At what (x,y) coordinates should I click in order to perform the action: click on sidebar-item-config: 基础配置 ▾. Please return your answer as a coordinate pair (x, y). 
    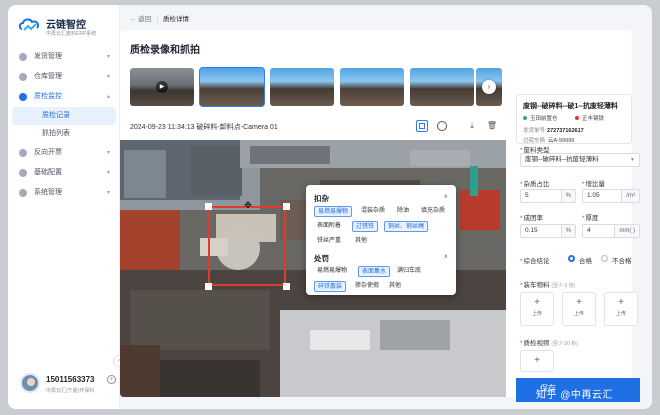
    Looking at the image, I should click on (64, 173).